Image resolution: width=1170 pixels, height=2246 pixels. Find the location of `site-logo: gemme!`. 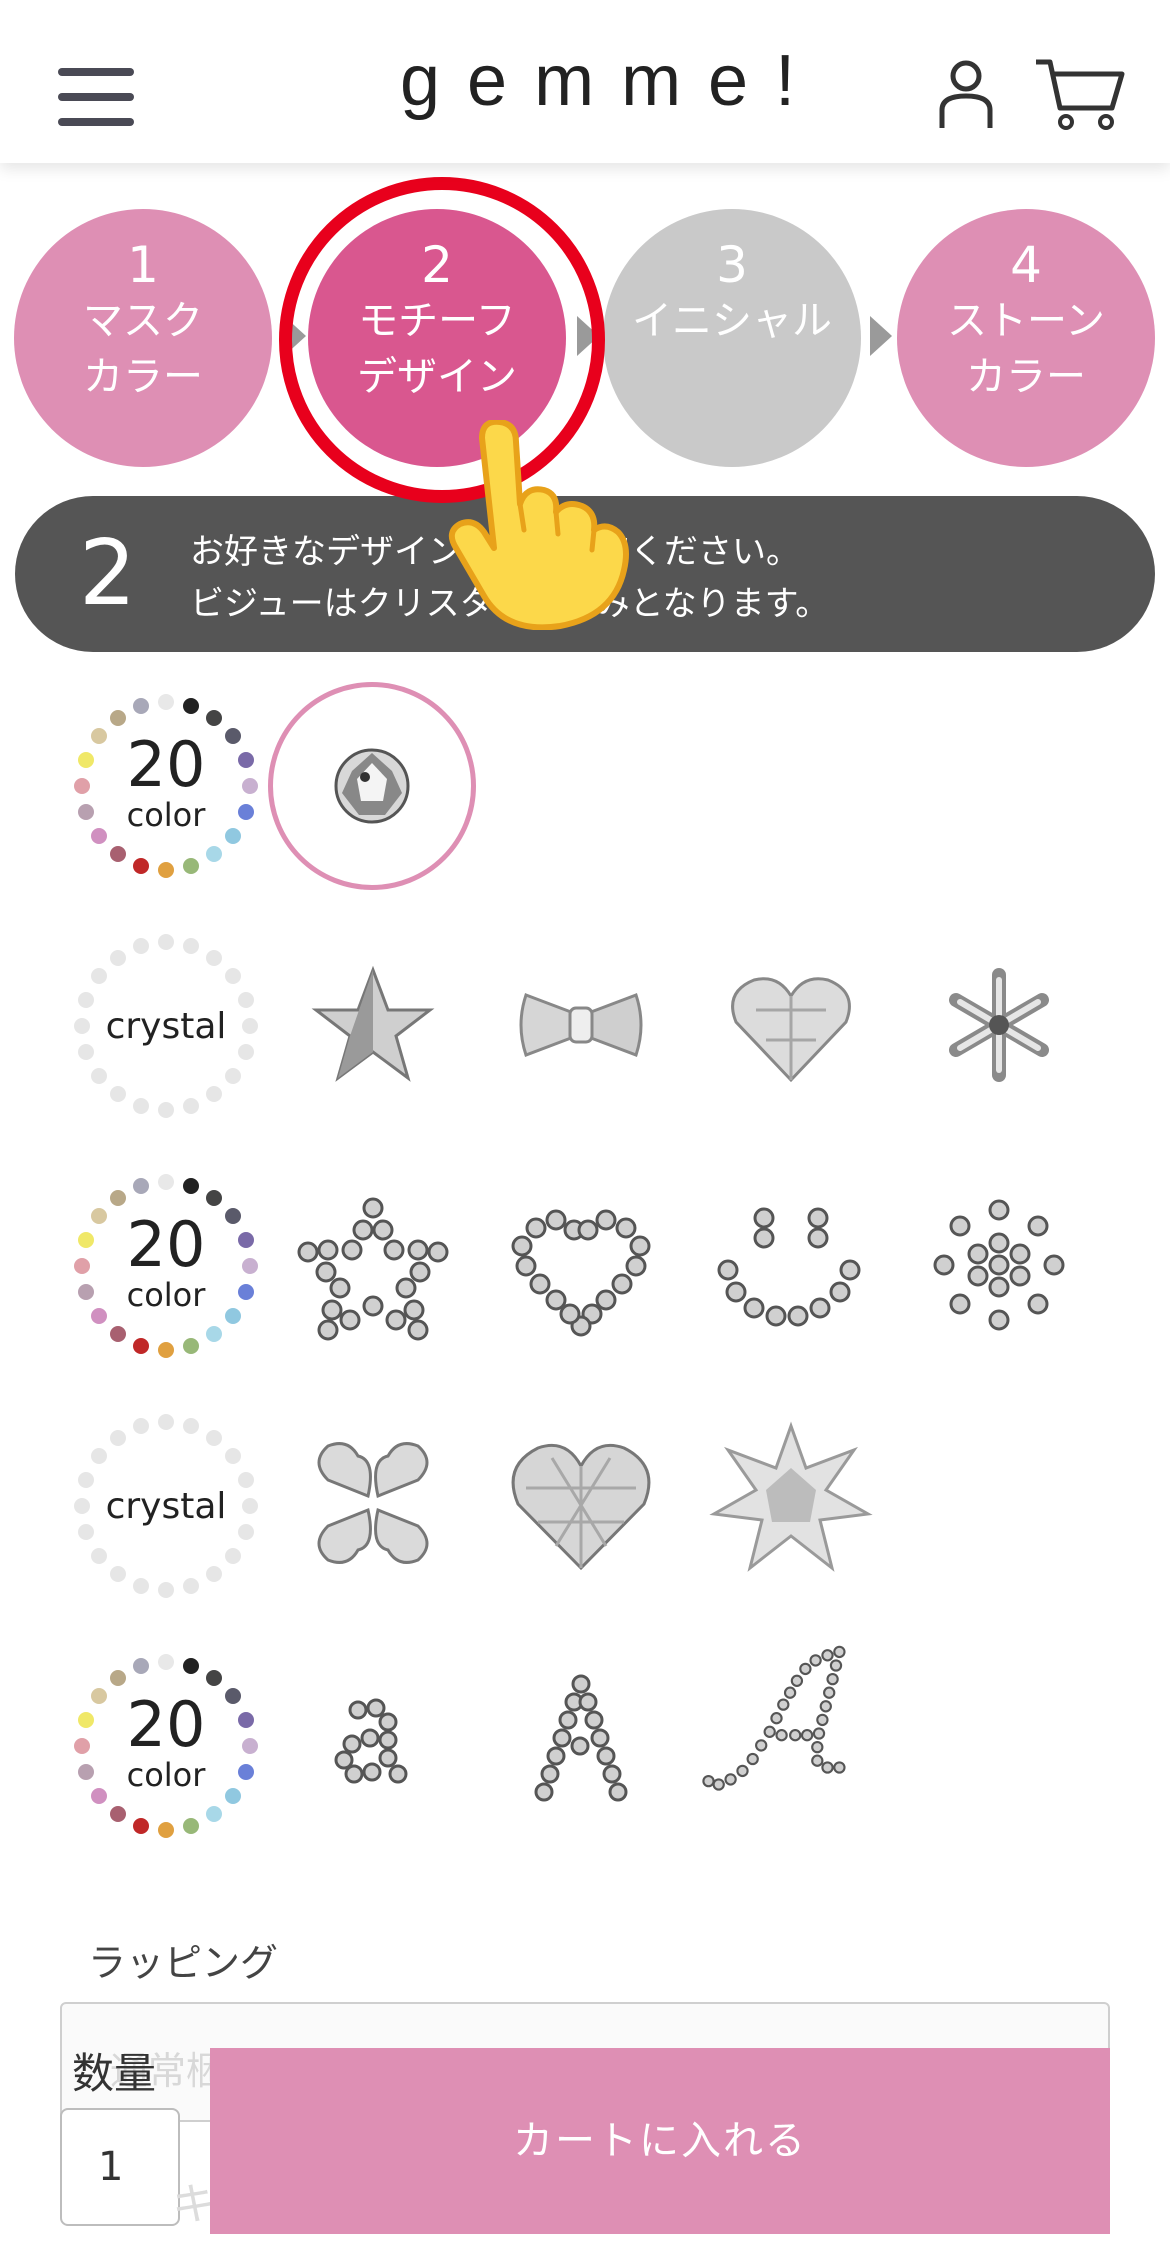

site-logo: gemme! is located at coordinates (611, 81).